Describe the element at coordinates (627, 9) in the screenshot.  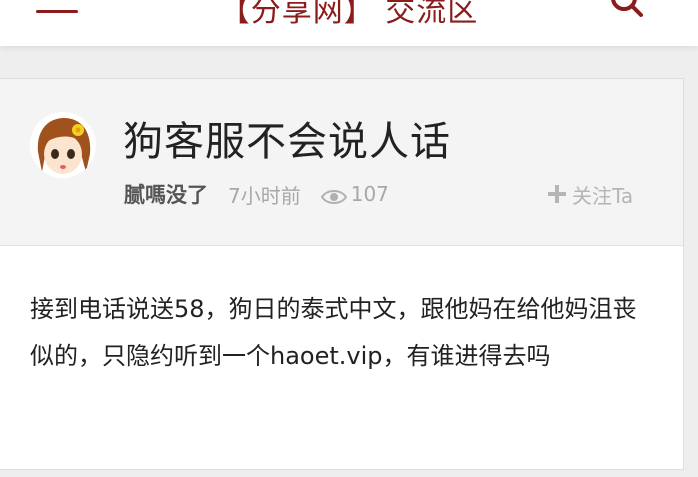
I see `search-icon` at that location.